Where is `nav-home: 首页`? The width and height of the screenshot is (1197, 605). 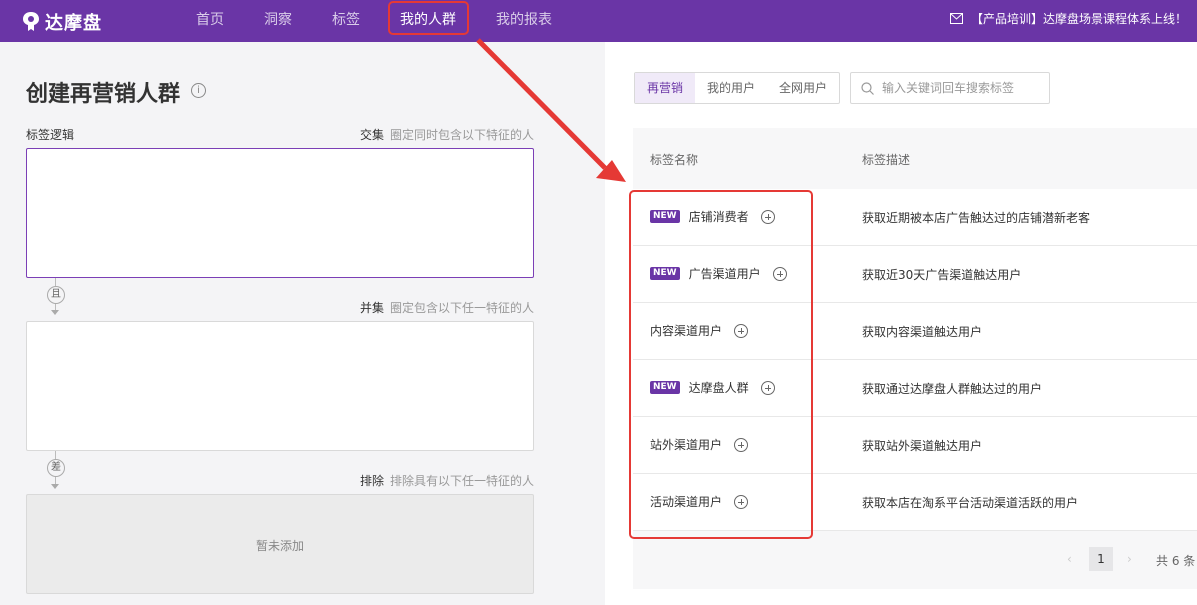
nav-home: 首页 is located at coordinates (210, 19).